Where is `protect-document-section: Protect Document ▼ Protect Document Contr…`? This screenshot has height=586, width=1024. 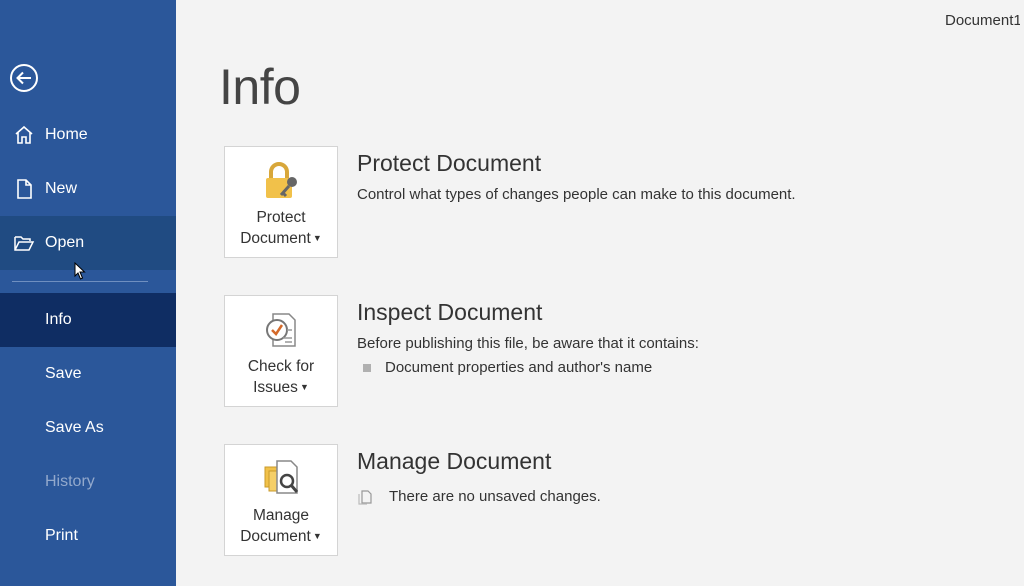 protect-document-section: Protect Document ▼ Protect Document Contr… is located at coordinates (604, 203).